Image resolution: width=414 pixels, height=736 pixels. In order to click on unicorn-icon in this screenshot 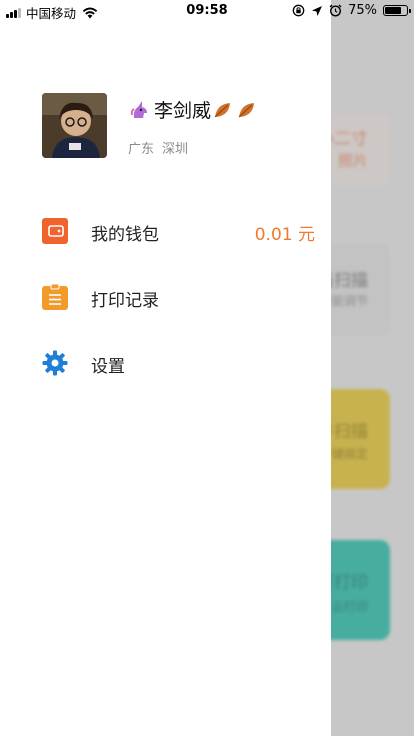, I will do `click(138, 109)`.